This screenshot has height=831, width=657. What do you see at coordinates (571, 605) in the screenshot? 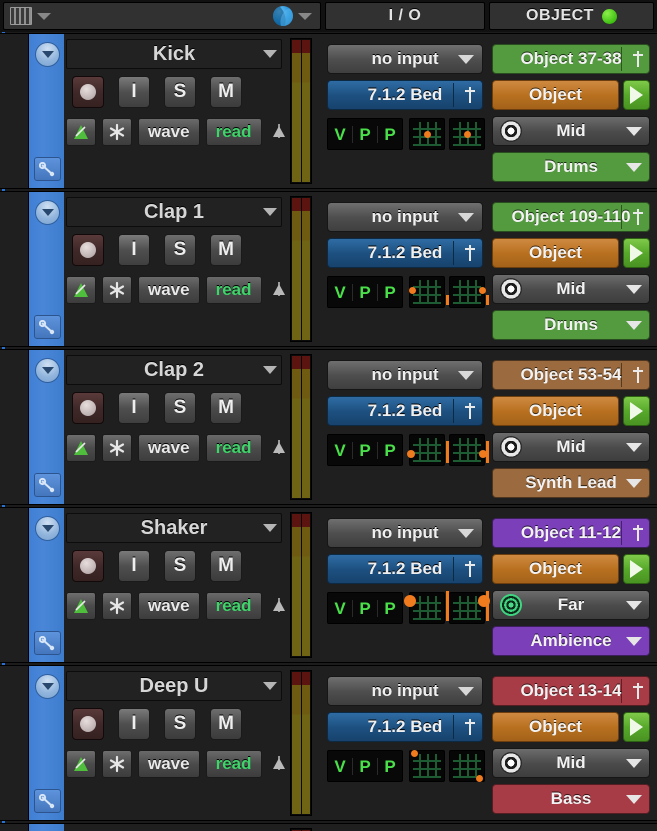
I see `object-distance-selector: Far` at bounding box center [571, 605].